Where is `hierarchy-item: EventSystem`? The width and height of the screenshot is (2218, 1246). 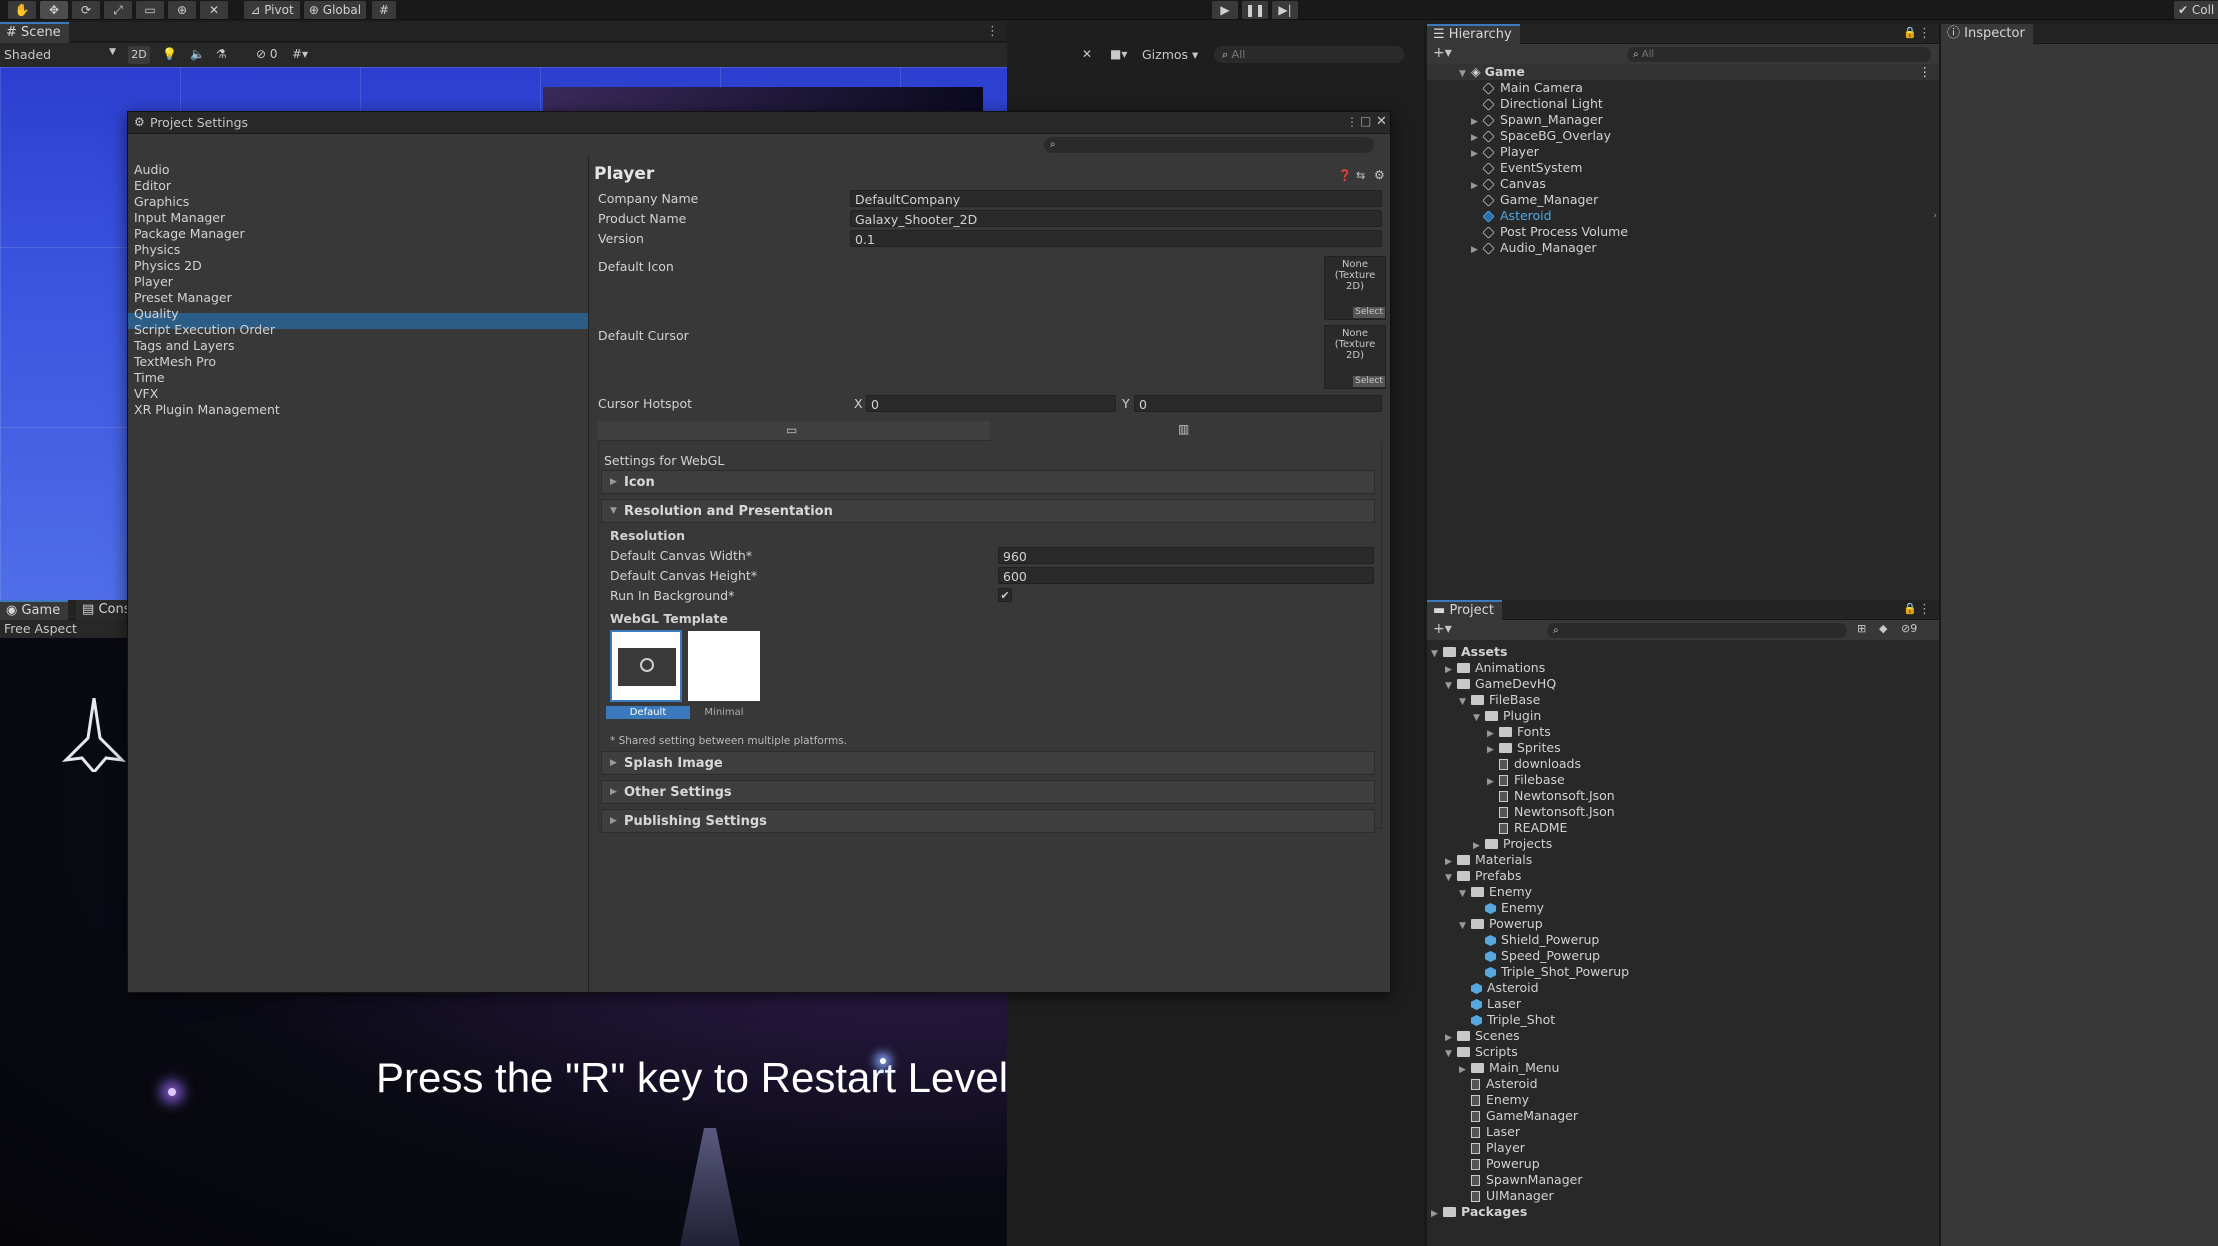 hierarchy-item: EventSystem is located at coordinates (1683, 168).